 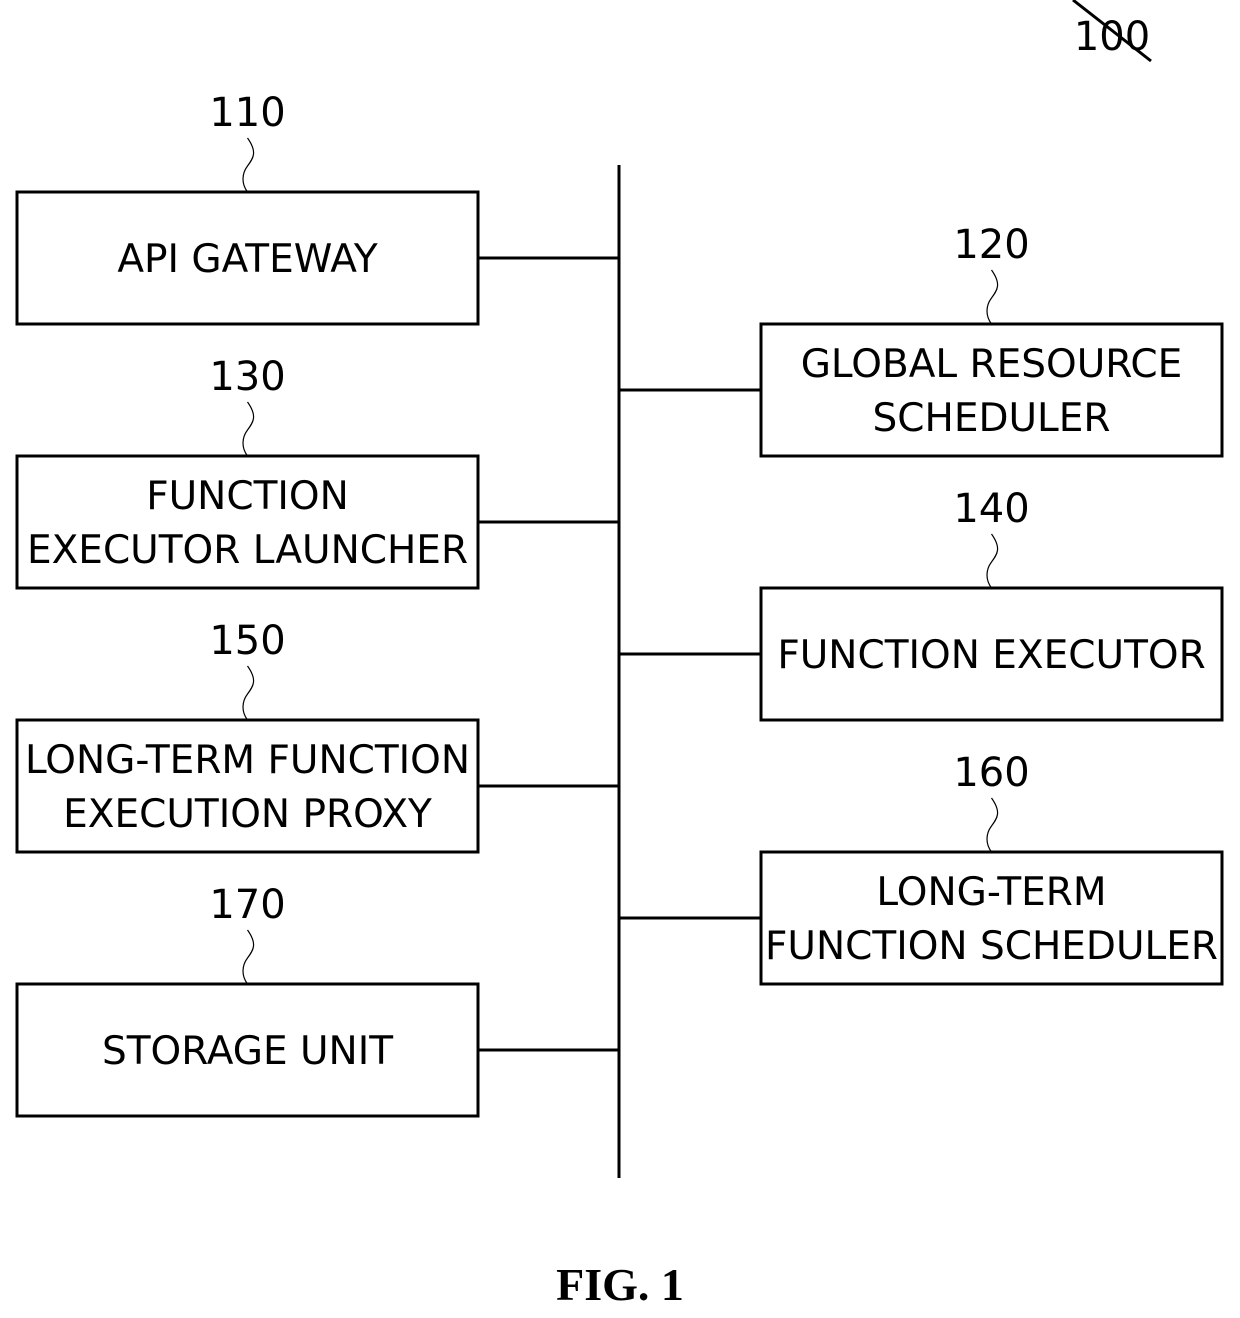 What do you see at coordinates (247, 377) in the screenshot?
I see `function-executor-launcher-reference-number: 130` at bounding box center [247, 377].